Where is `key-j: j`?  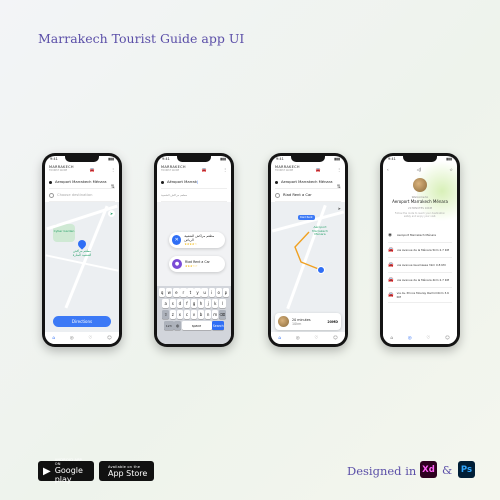
key-j: j is located at coordinates (208, 303).